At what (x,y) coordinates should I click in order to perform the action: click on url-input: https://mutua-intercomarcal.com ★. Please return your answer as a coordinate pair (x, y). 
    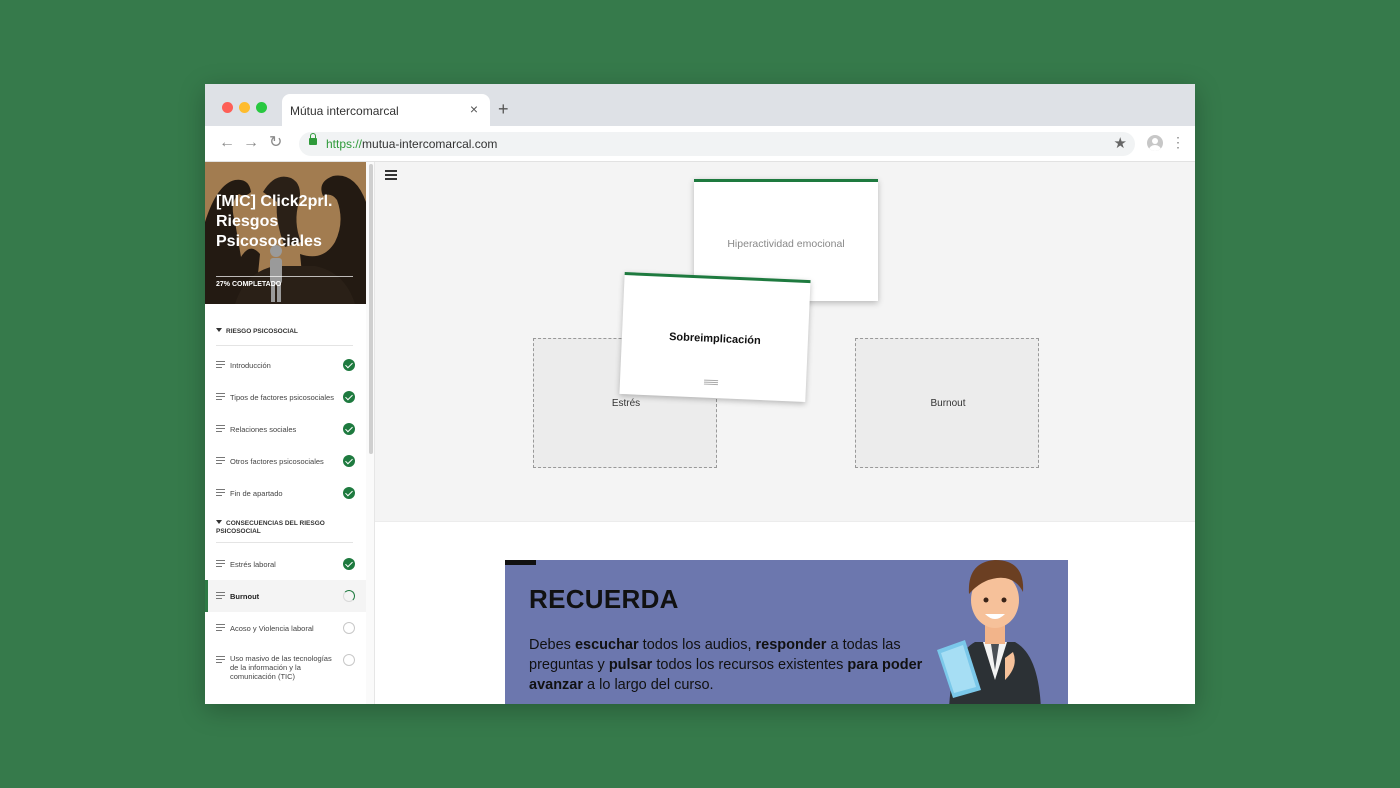
    Looking at the image, I should click on (717, 144).